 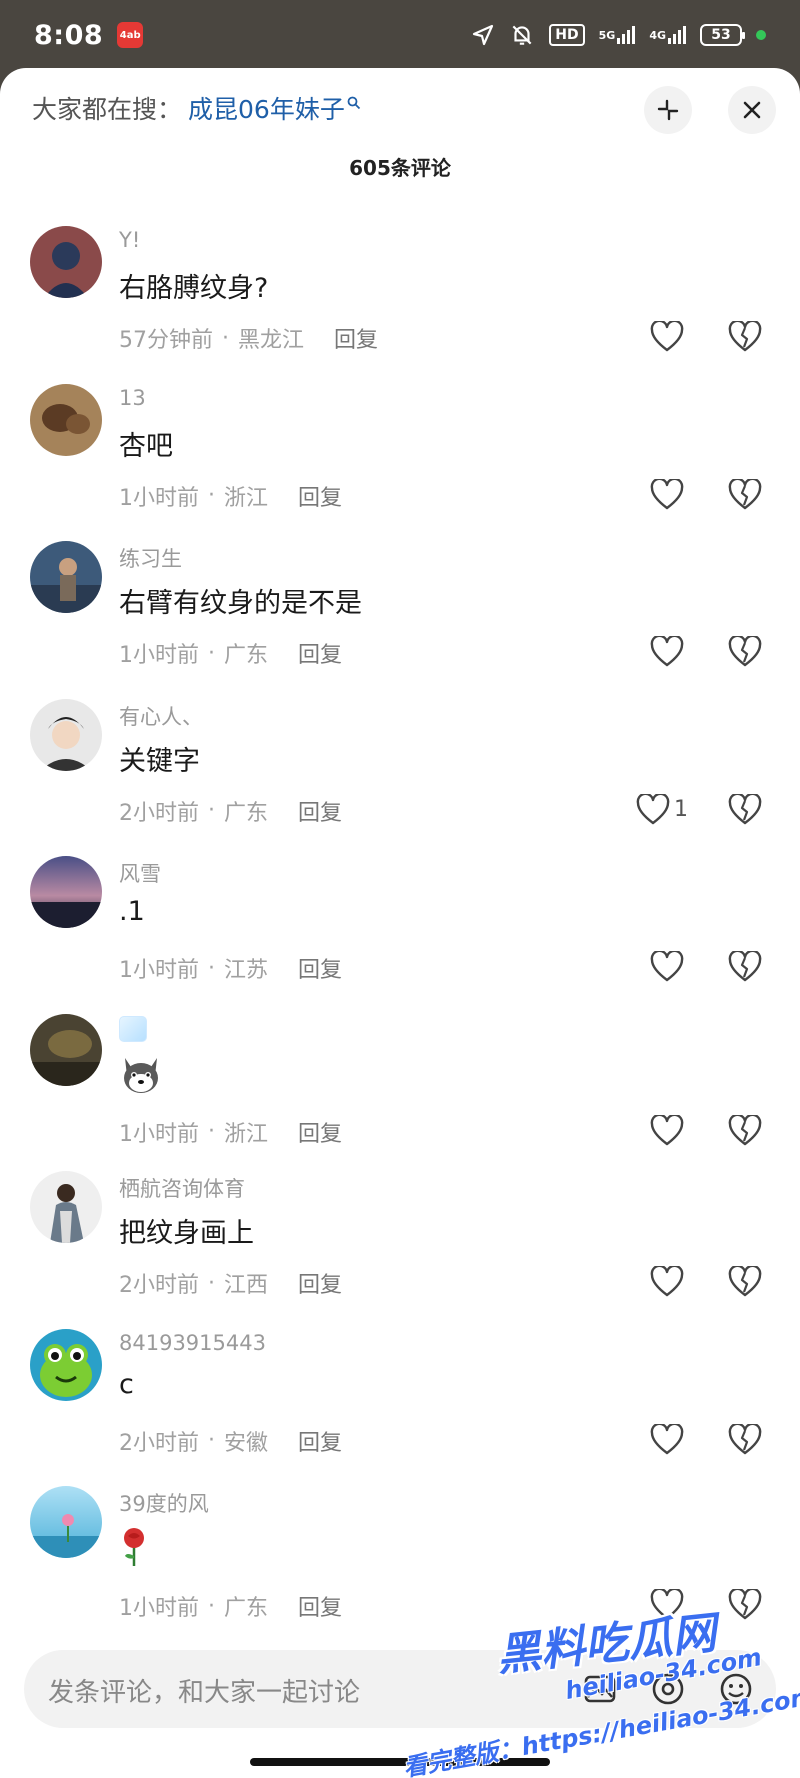 I want to click on net-5g-label: 5G, so click(x=607, y=35).